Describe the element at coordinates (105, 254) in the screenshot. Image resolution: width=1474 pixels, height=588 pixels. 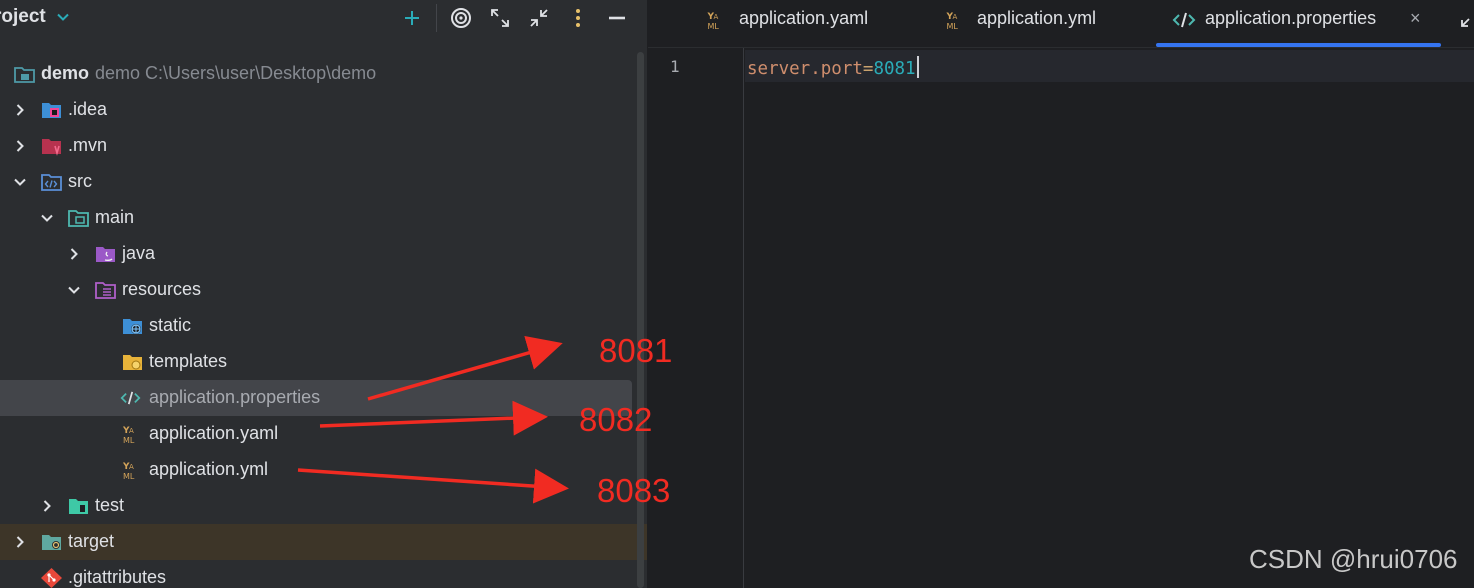
I see `java-source-folder-icon` at that location.